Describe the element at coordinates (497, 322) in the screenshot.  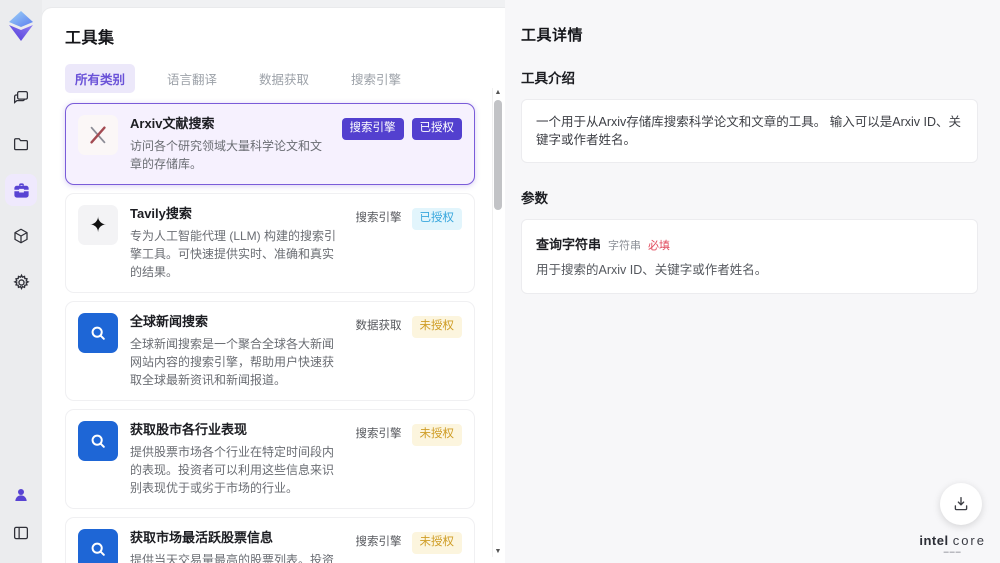
I see `list-scrollbar: ▲ ▼` at that location.